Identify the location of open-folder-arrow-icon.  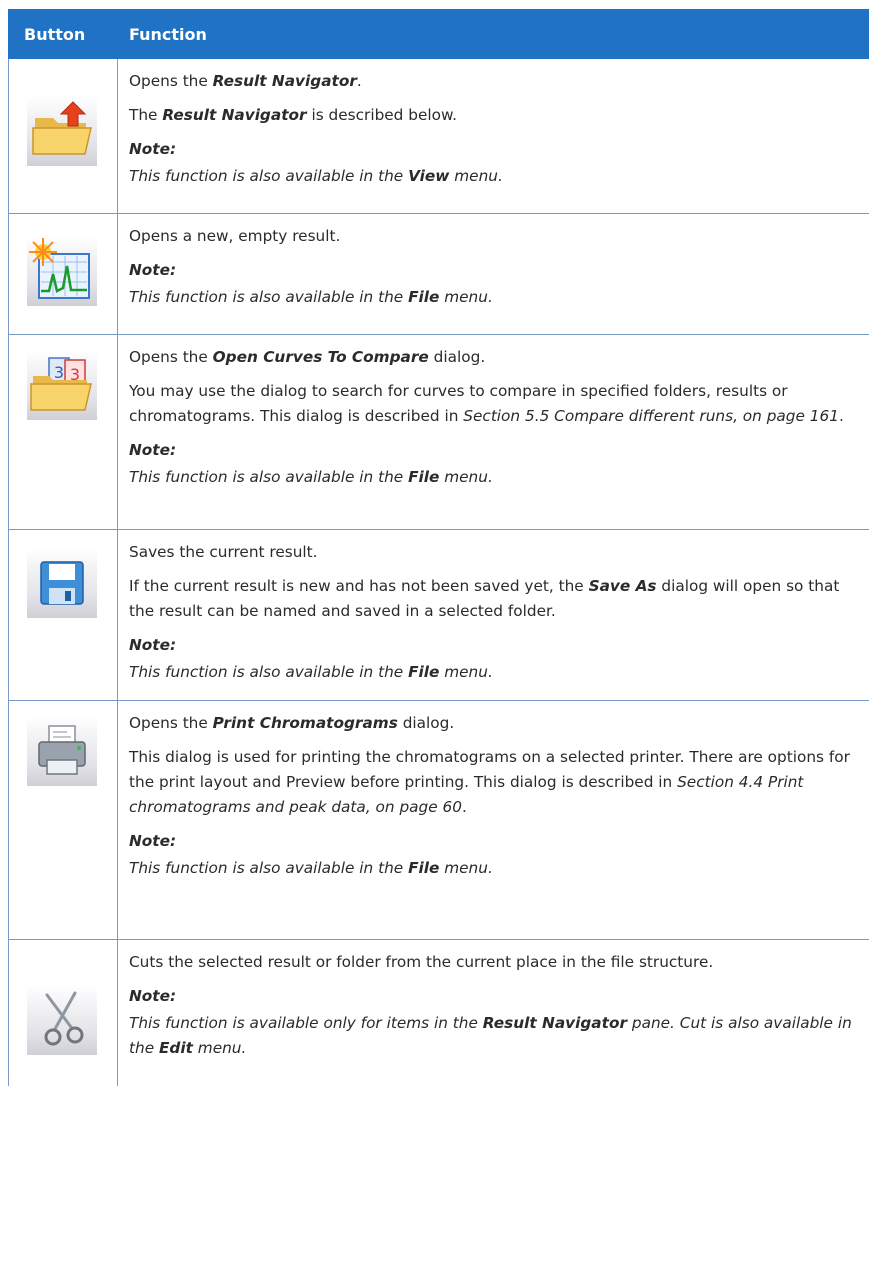
(62, 131).